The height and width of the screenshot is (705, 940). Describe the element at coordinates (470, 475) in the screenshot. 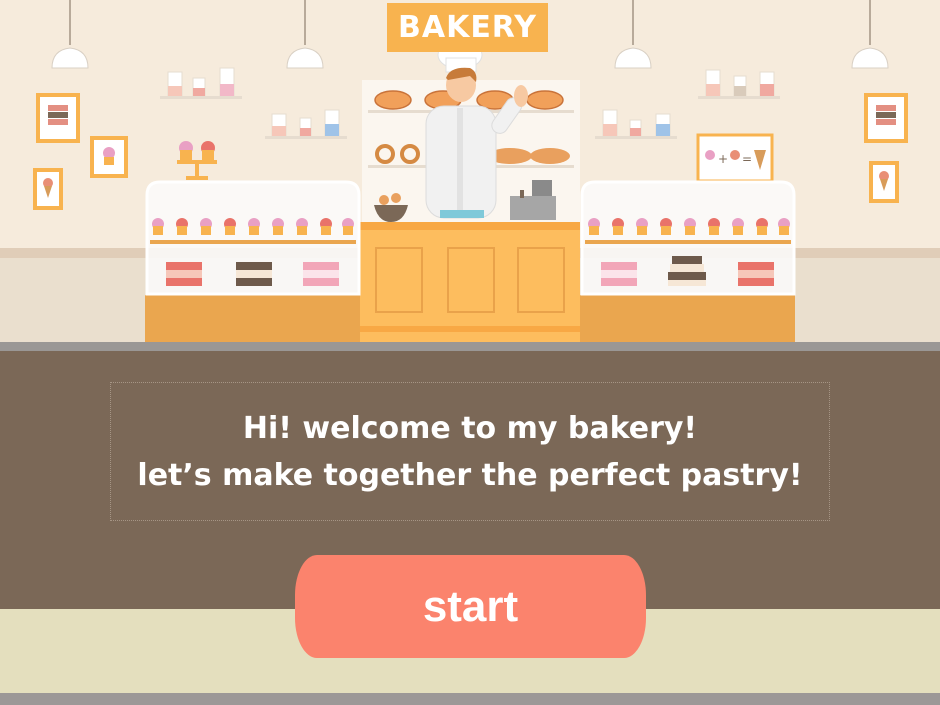

I see `welcome-line-2: let’s make together the perfect pastry!` at that location.